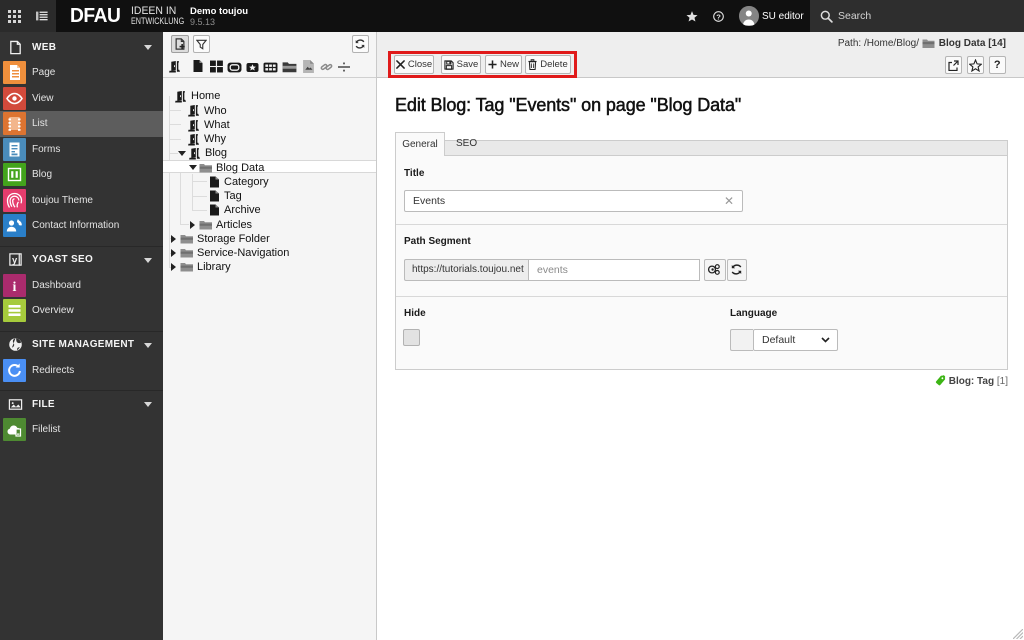 Image resolution: width=1024 pixels, height=640 pixels. Describe the element at coordinates (15, 287) in the screenshot. I see `svg-text: i` at that location.